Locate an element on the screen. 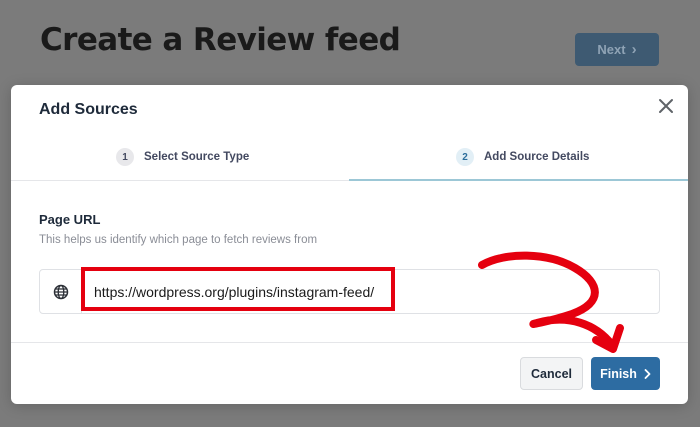 The height and width of the screenshot is (427, 700). next-button: Next › is located at coordinates (617, 49).